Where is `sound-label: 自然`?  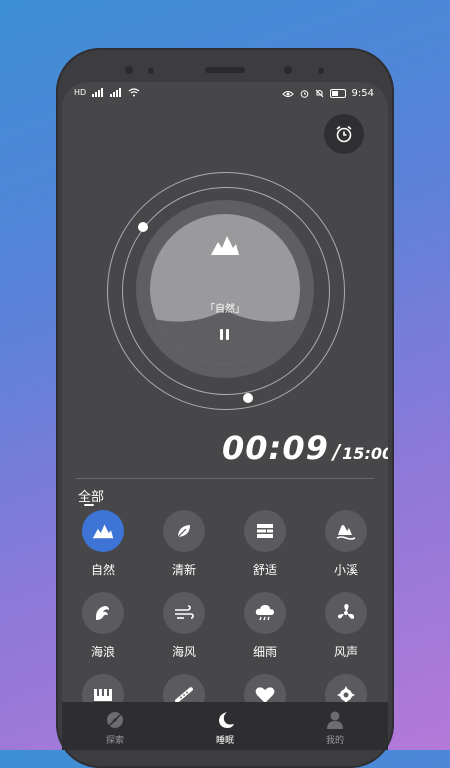
sound-label: 自然 is located at coordinates (102, 570).